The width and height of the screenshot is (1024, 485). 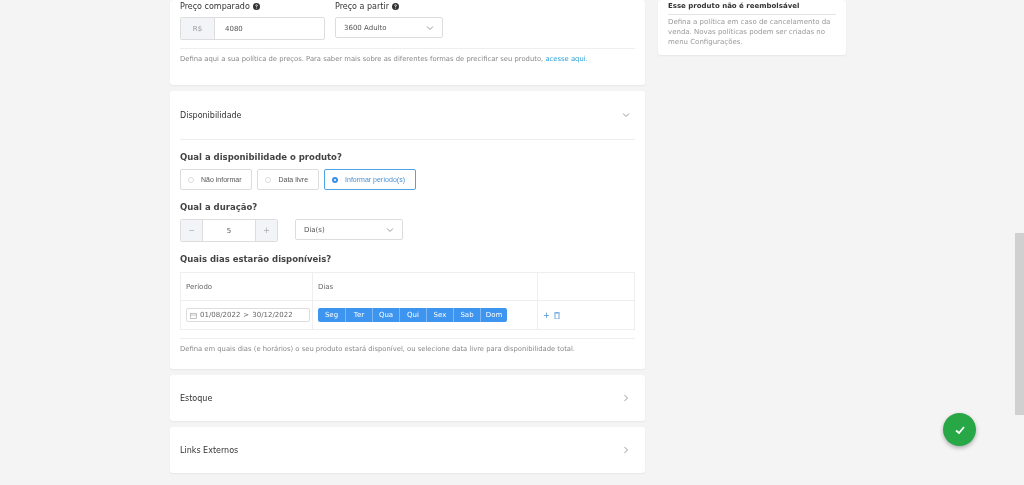 I want to click on field-label: Preço comparado, so click(x=215, y=6).